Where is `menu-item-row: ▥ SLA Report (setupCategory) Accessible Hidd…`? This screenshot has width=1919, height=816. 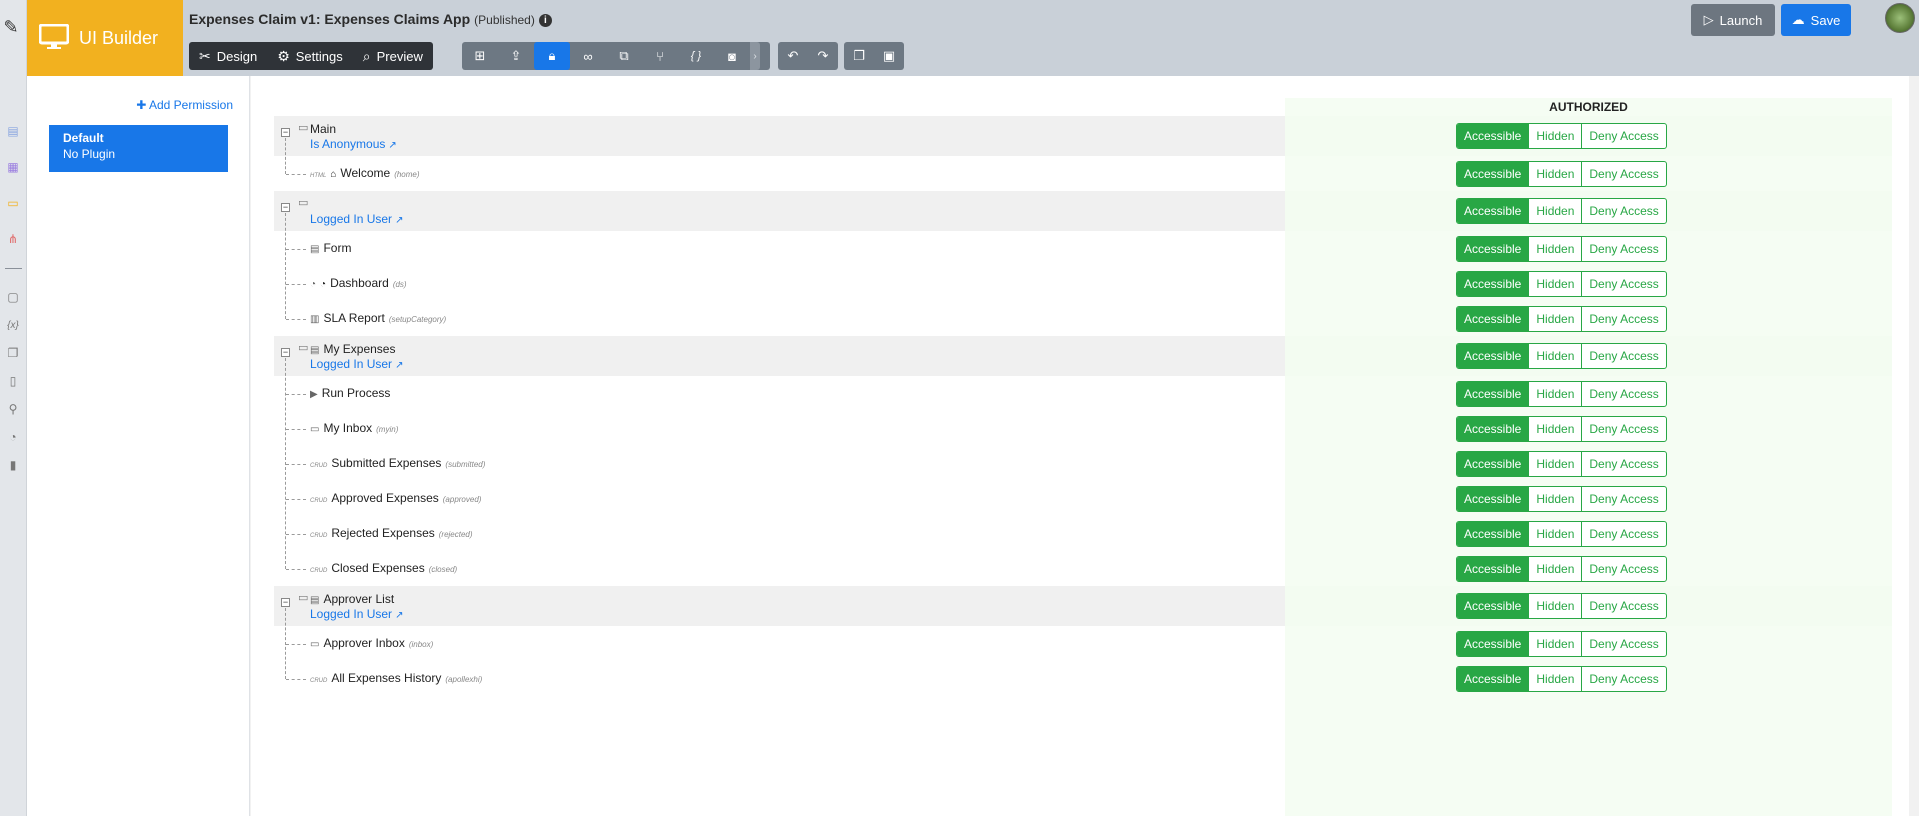 menu-item-row: ▥ SLA Report (setupCategory) Accessible Hidd… is located at coordinates (1083, 318).